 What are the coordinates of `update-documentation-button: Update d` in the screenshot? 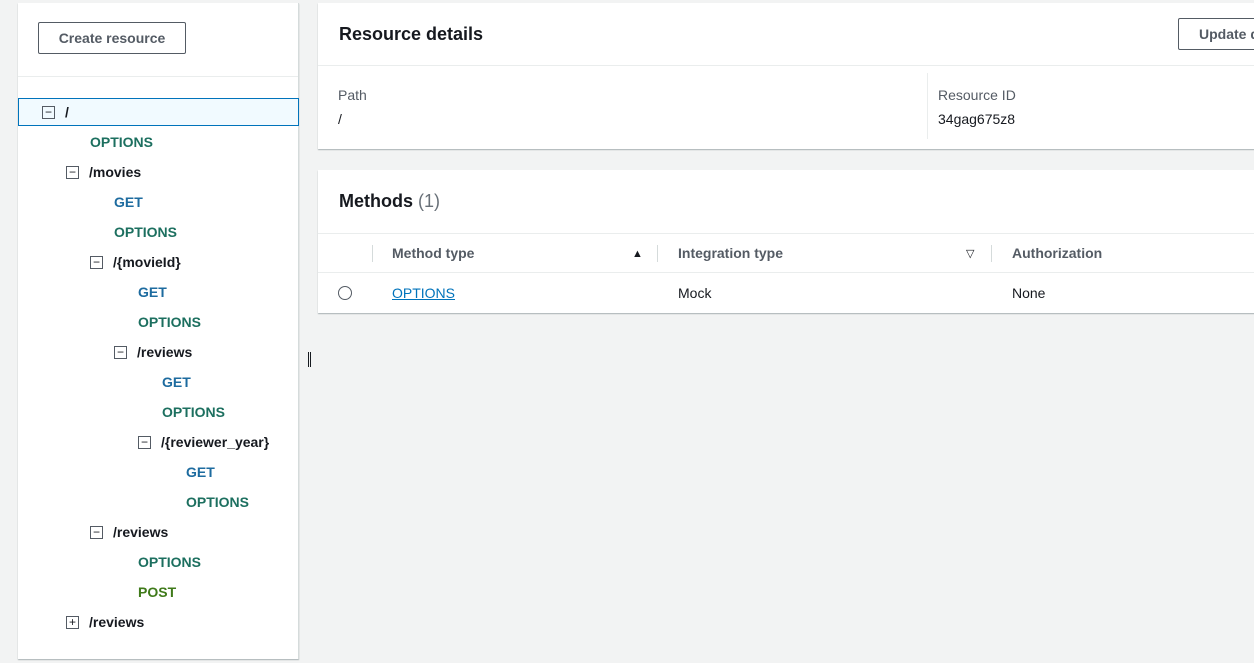 It's located at (1216, 34).